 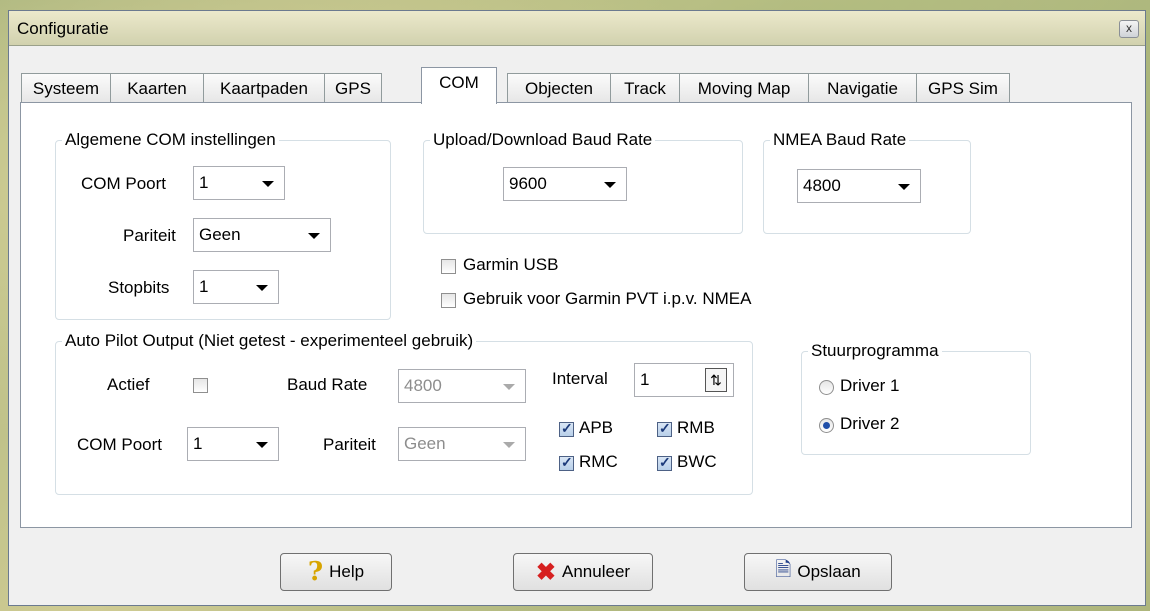 What do you see at coordinates (645, 379) in the screenshot?
I see `interval-value: 1` at bounding box center [645, 379].